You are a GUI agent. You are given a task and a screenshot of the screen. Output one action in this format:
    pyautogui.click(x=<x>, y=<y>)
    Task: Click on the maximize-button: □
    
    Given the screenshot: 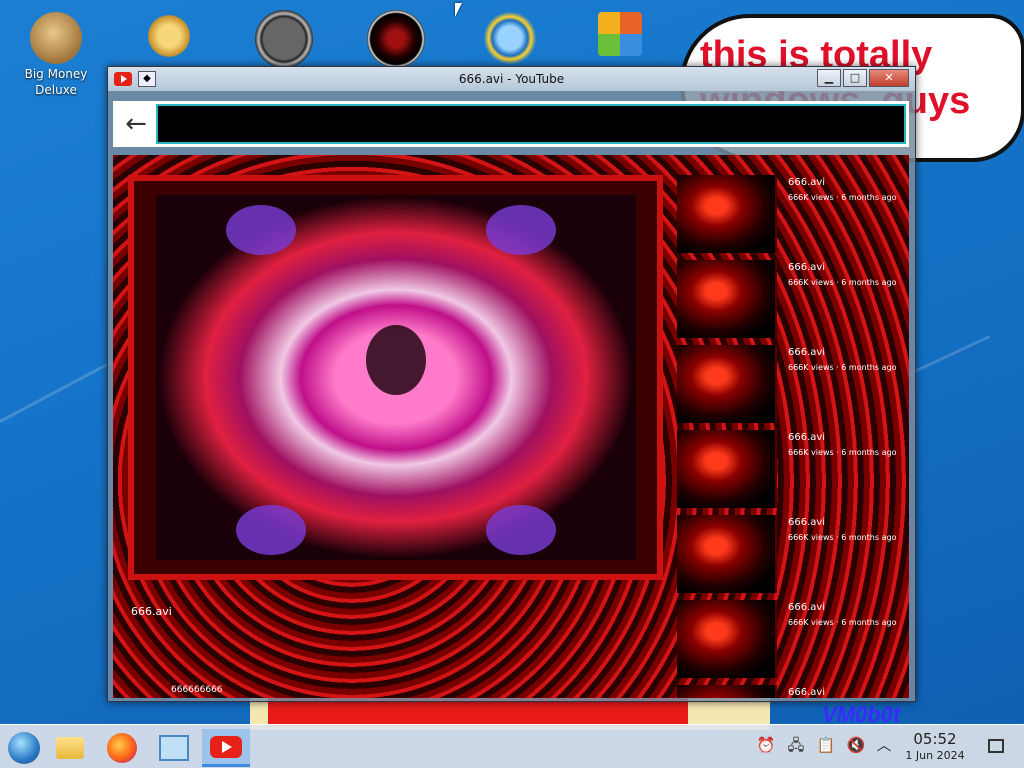 What is the action you would take?
    pyautogui.click(x=855, y=78)
    